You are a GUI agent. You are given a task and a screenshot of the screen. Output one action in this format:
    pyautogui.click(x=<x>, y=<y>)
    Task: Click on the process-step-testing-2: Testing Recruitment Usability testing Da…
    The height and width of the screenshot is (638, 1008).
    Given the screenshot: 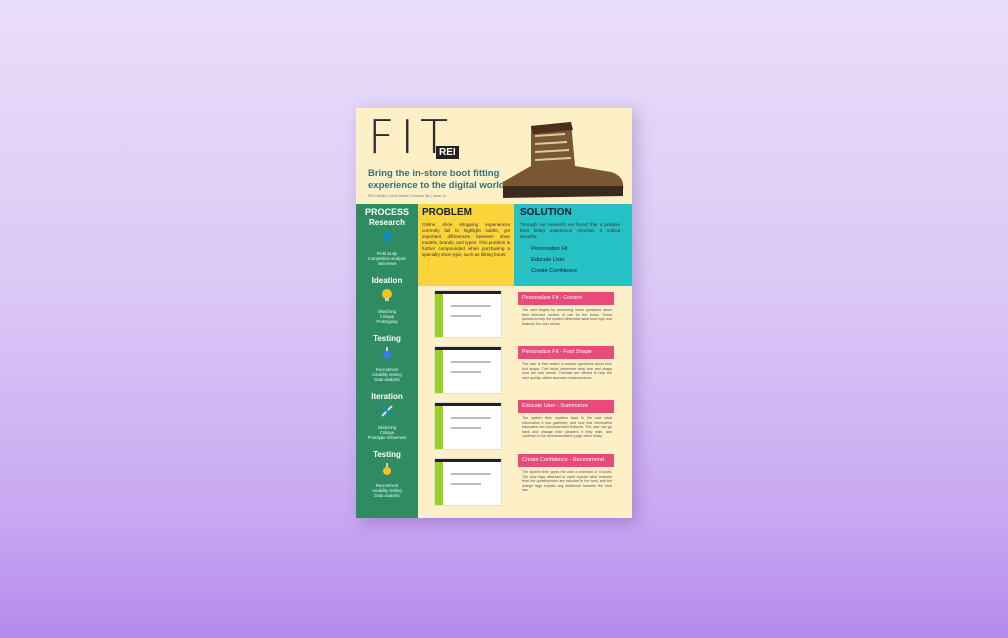 What is the action you would take?
    pyautogui.click(x=387, y=474)
    